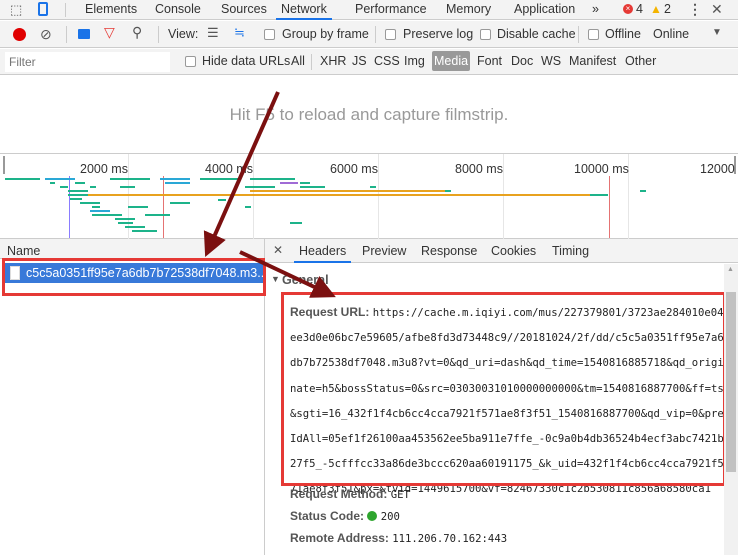 The height and width of the screenshot is (555, 738). What do you see at coordinates (241, 174) in the screenshot?
I see `arrow-to-request` at bounding box center [241, 174].